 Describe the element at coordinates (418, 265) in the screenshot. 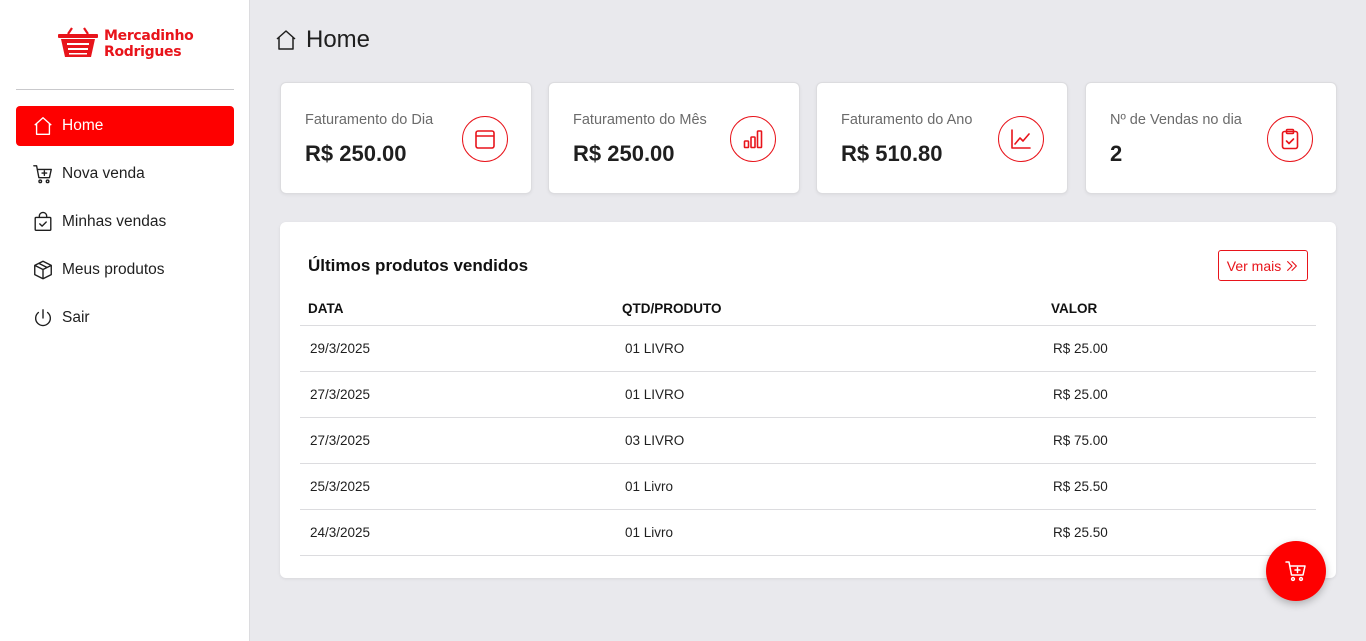

I see `panel-title: Últimos produtos vendidos` at that location.